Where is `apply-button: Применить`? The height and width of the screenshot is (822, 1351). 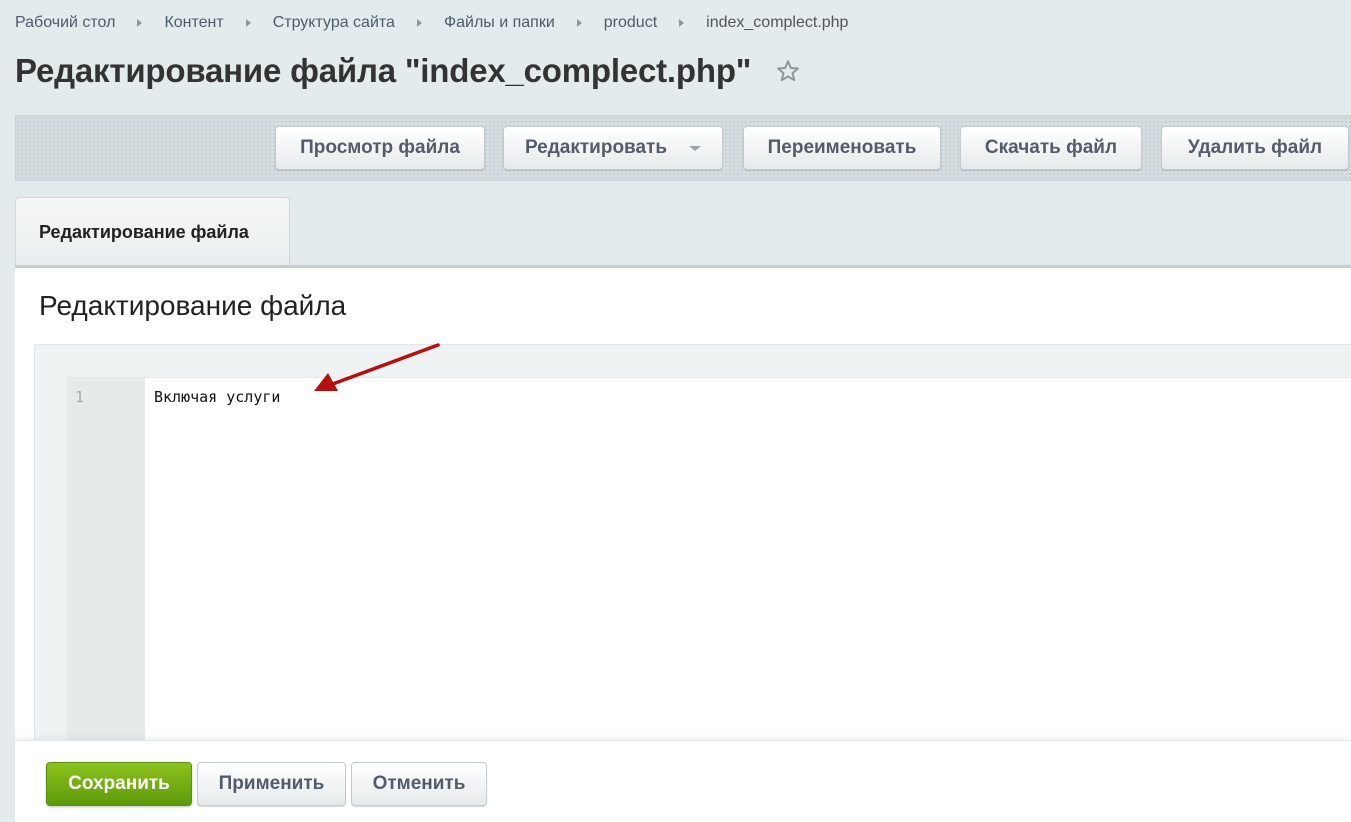
apply-button: Применить is located at coordinates (271, 784).